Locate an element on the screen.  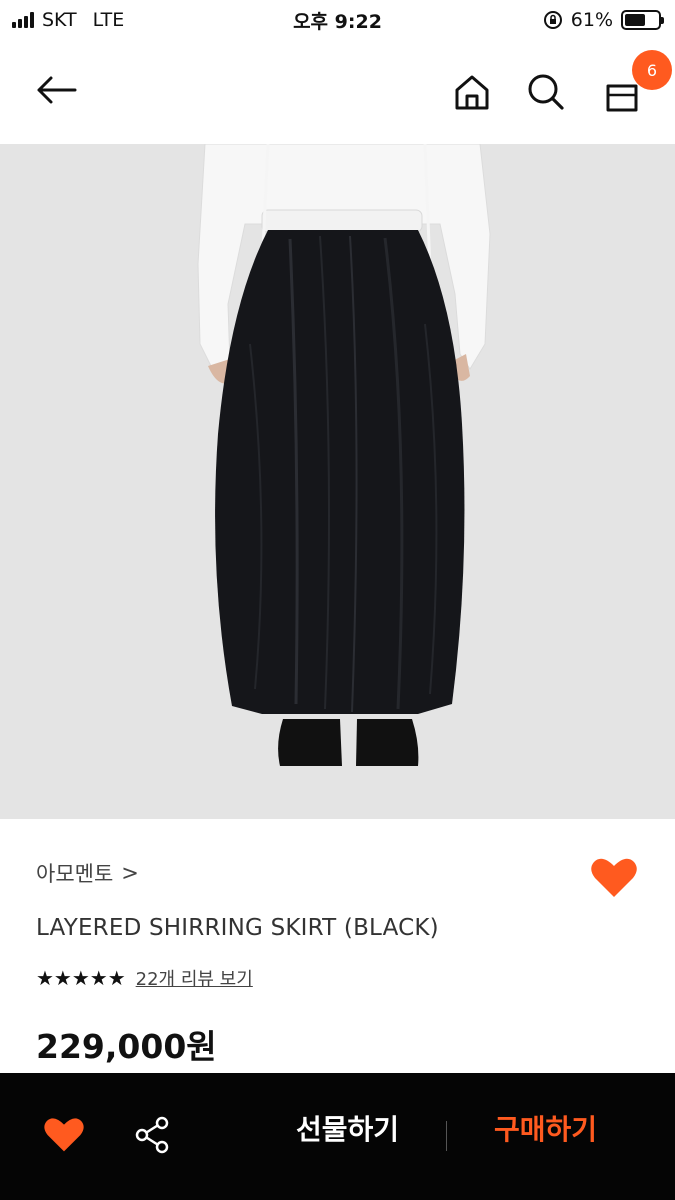
battery-icon is located at coordinates (642, 20).